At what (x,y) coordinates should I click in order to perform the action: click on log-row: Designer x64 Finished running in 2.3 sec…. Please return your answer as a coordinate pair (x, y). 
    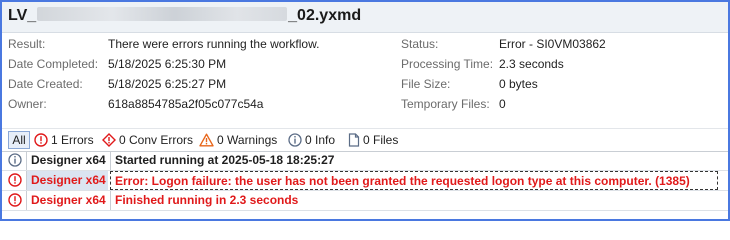
    Looking at the image, I should click on (365, 201).